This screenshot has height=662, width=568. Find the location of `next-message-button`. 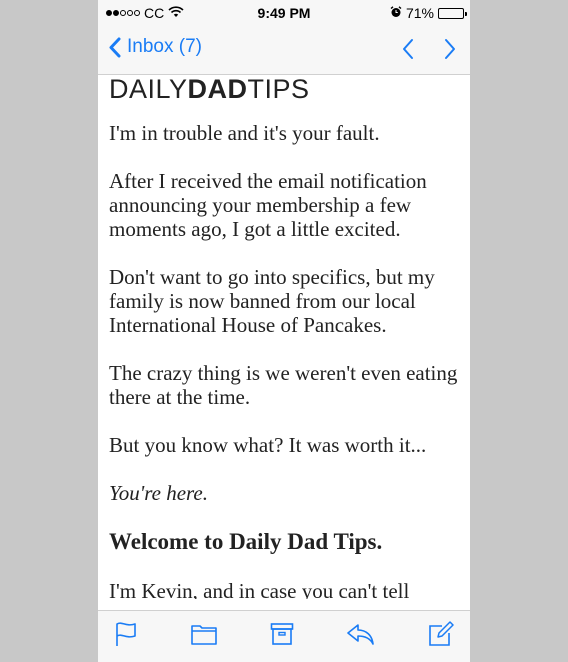

next-message-button is located at coordinates (450, 51).